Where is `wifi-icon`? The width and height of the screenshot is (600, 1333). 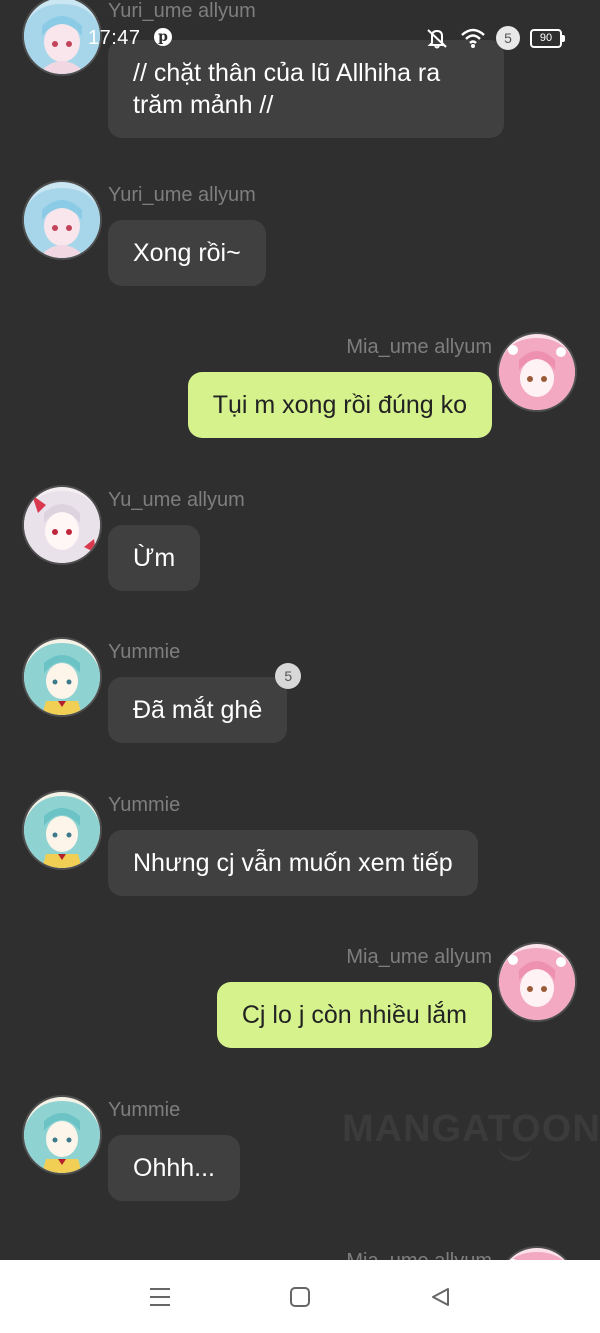 wifi-icon is located at coordinates (473, 38).